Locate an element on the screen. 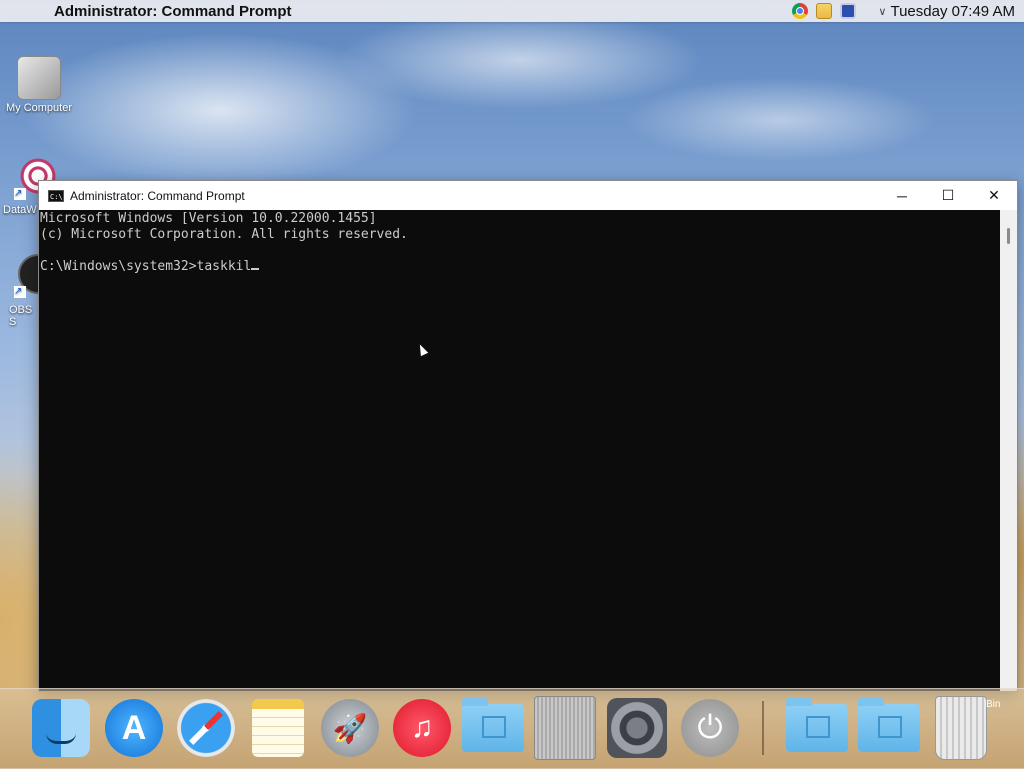 The width and height of the screenshot is (1024, 769). dock-item-finder is located at coordinates (61, 728).